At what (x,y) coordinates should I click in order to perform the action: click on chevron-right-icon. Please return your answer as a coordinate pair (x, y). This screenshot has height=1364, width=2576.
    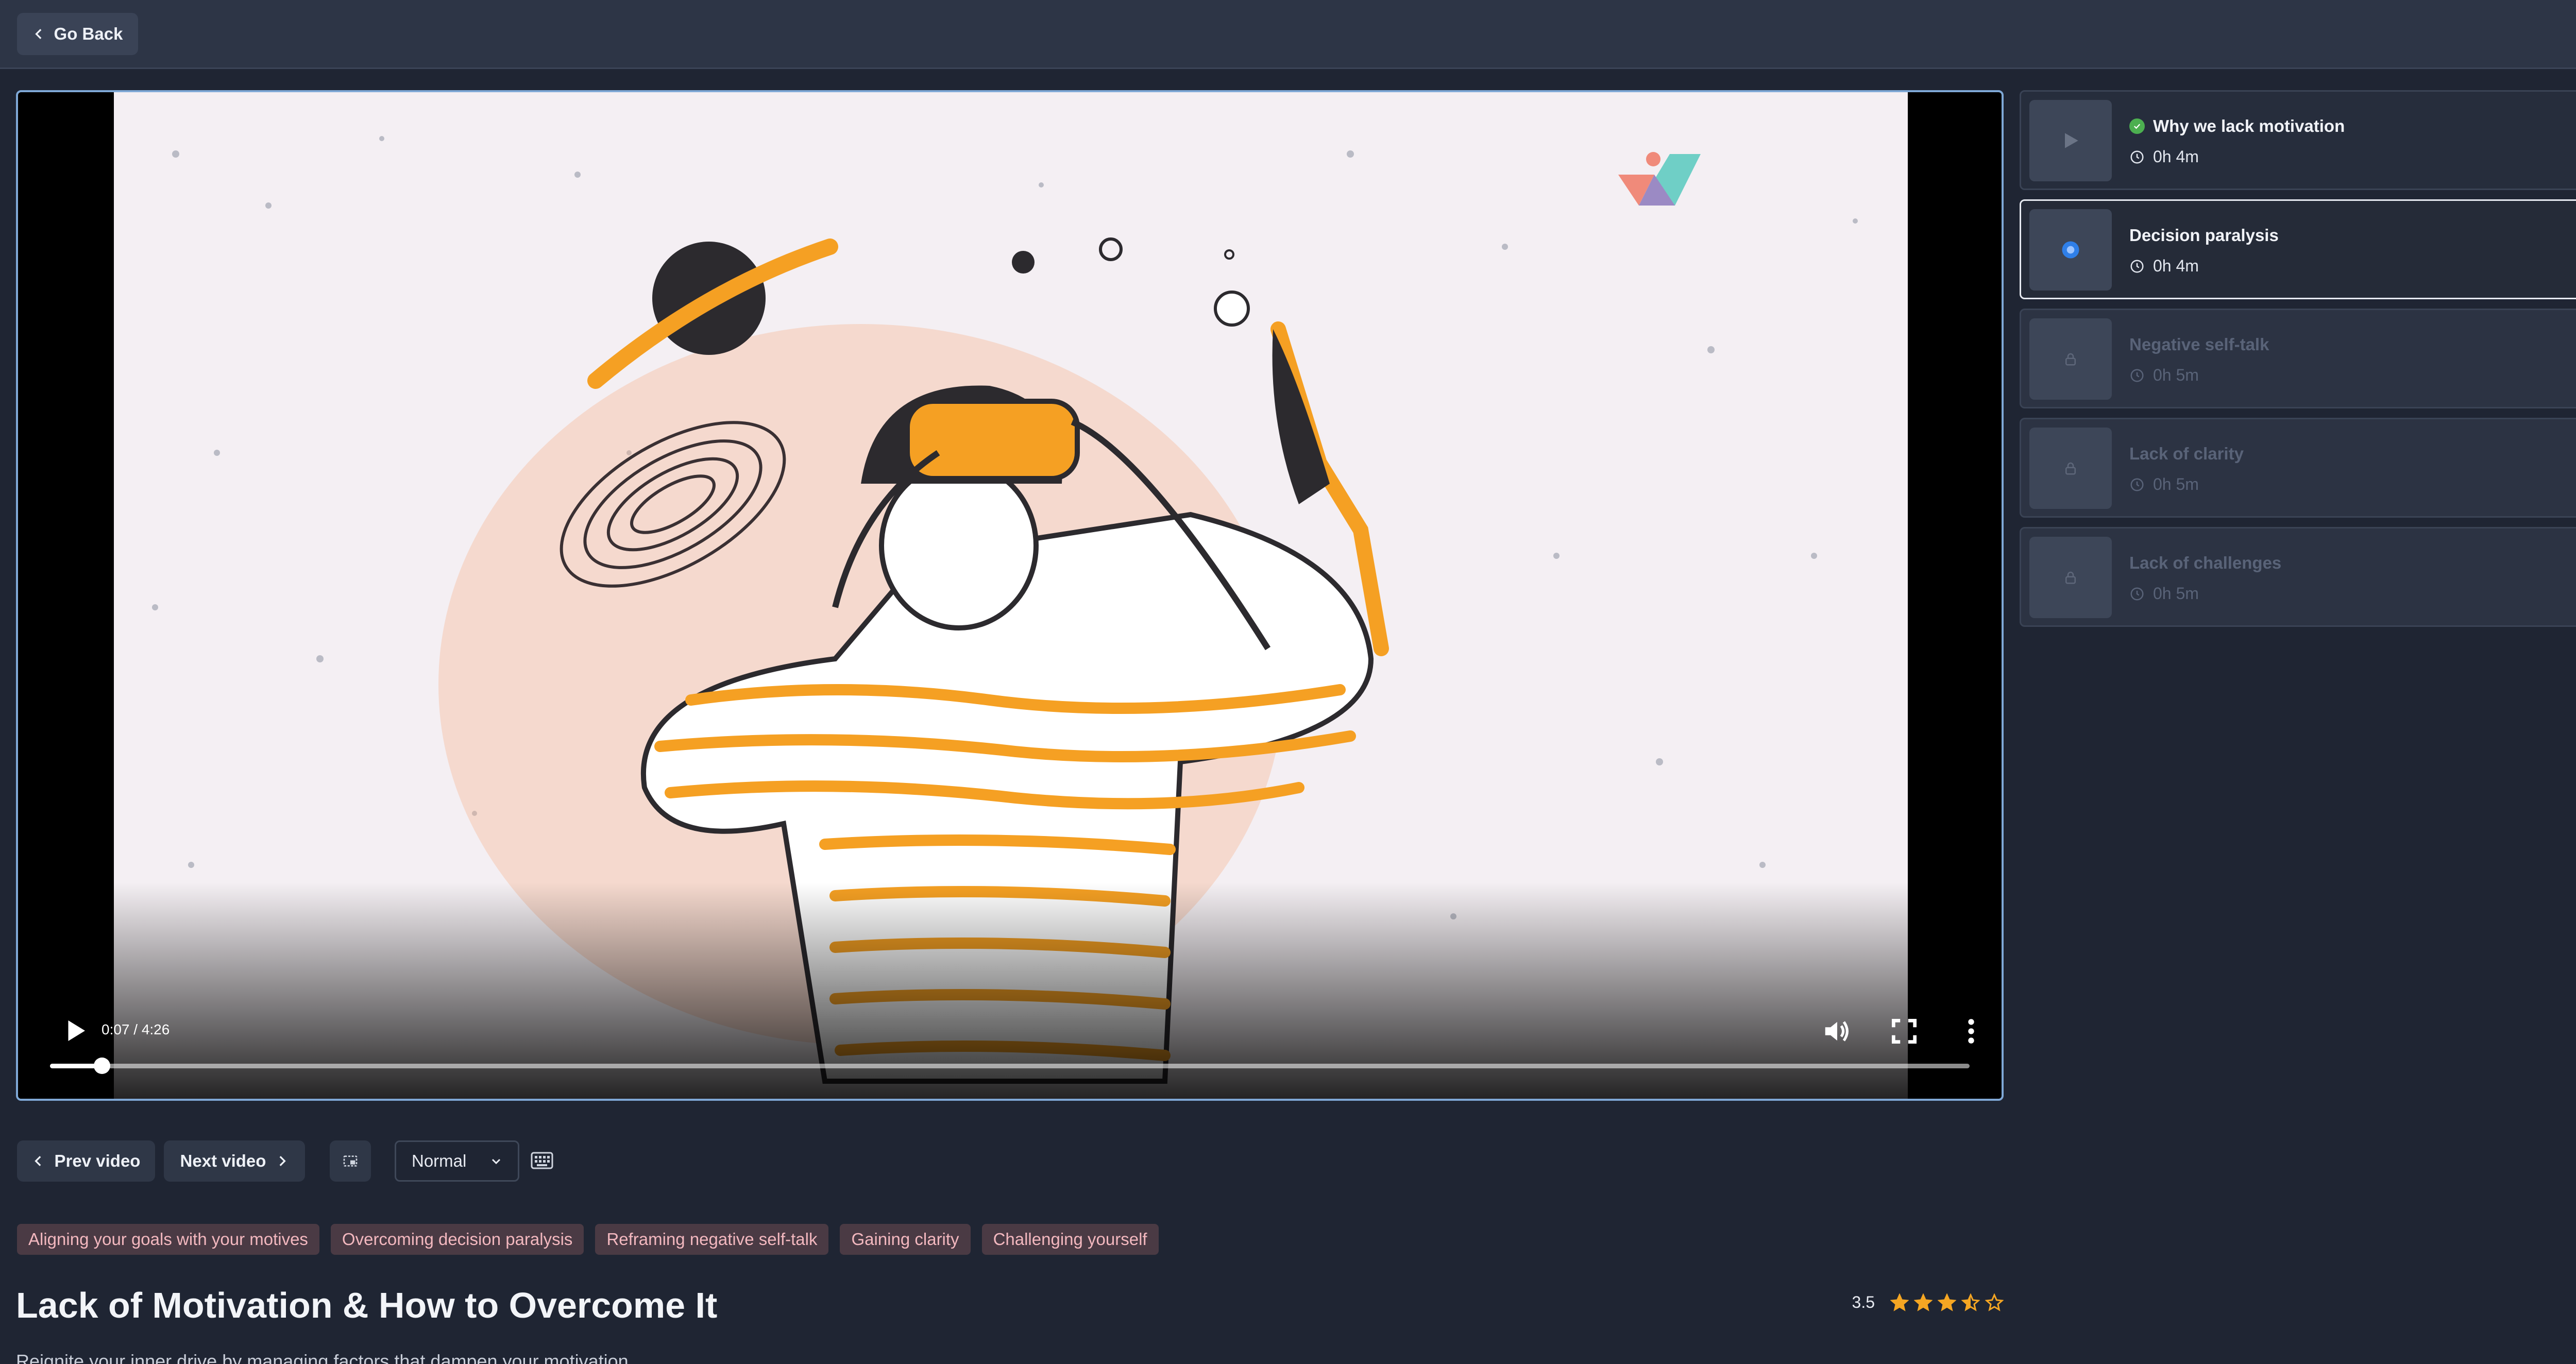
    Looking at the image, I should click on (283, 1161).